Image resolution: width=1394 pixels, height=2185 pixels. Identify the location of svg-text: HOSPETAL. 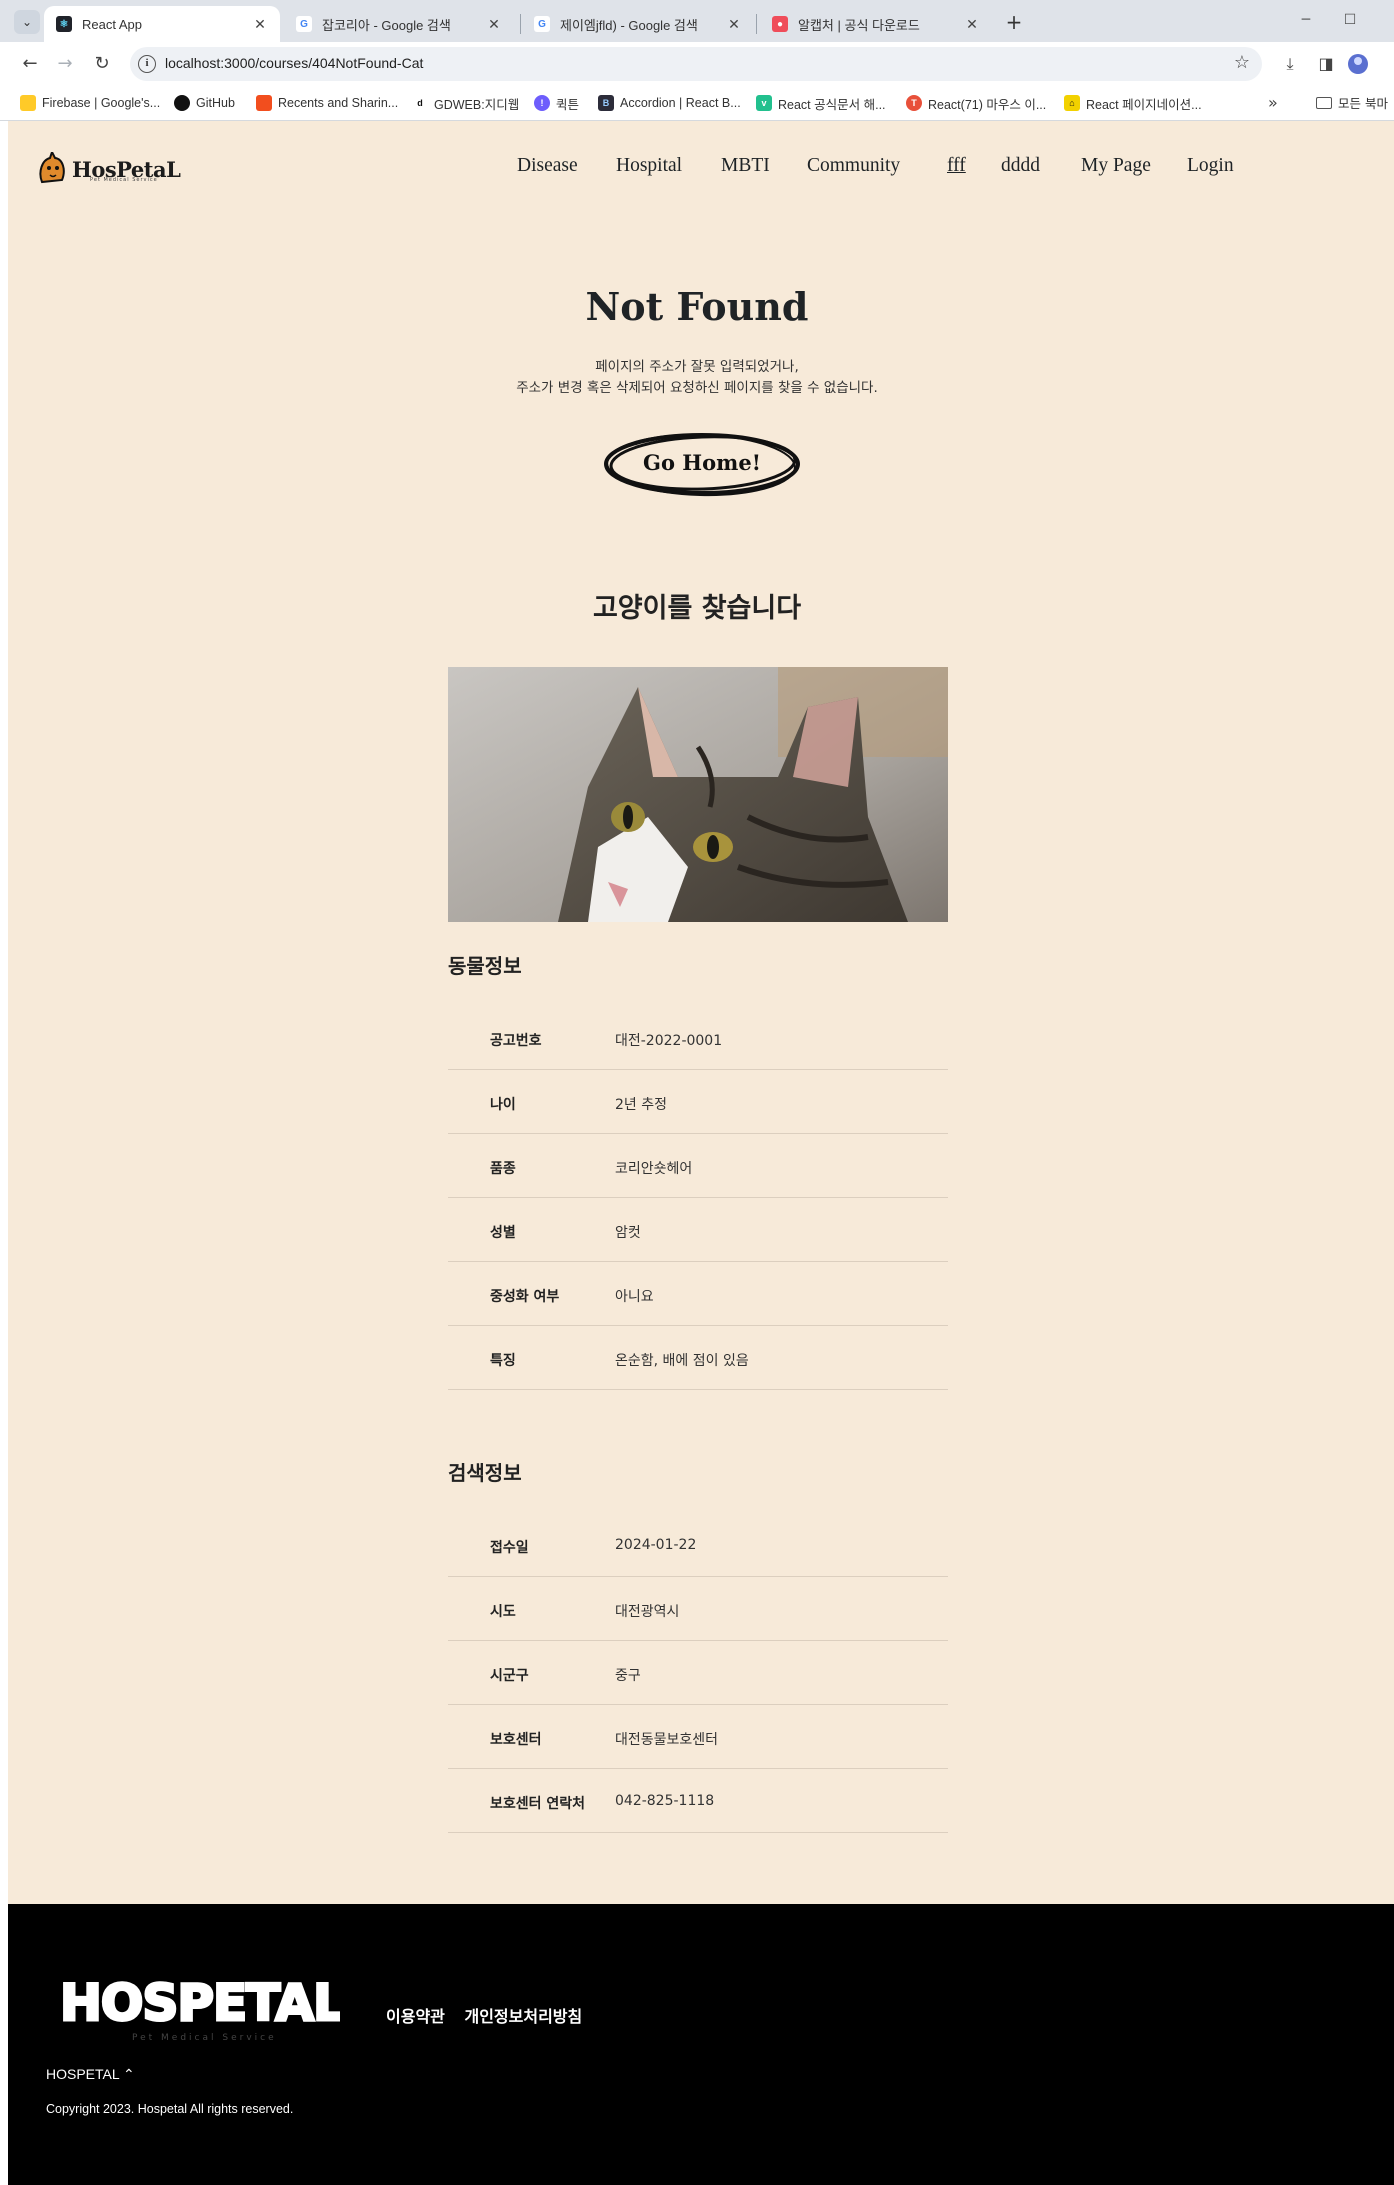
(200, 2003).